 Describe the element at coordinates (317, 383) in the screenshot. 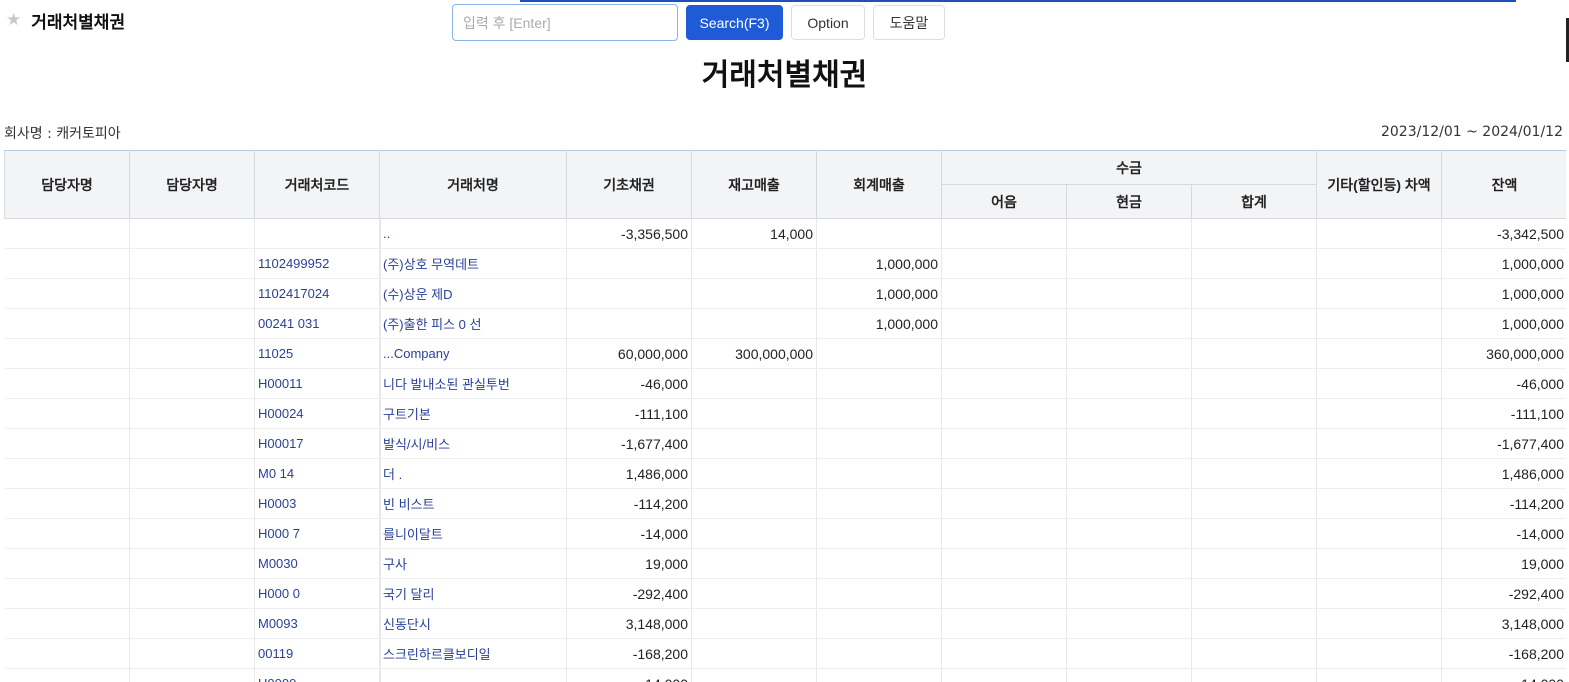

I see `cell-client-code: H00011` at that location.